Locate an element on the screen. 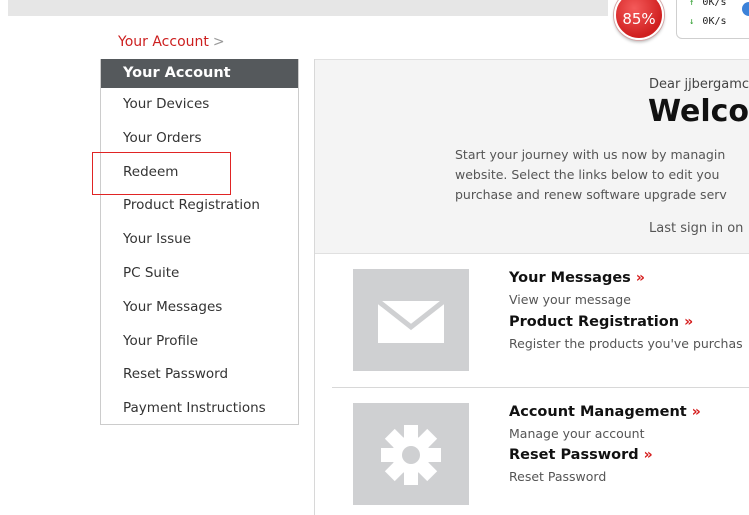 This screenshot has width=749, height=515. sidebar-item-payment-instructions: Payment Instructions is located at coordinates (199, 409).